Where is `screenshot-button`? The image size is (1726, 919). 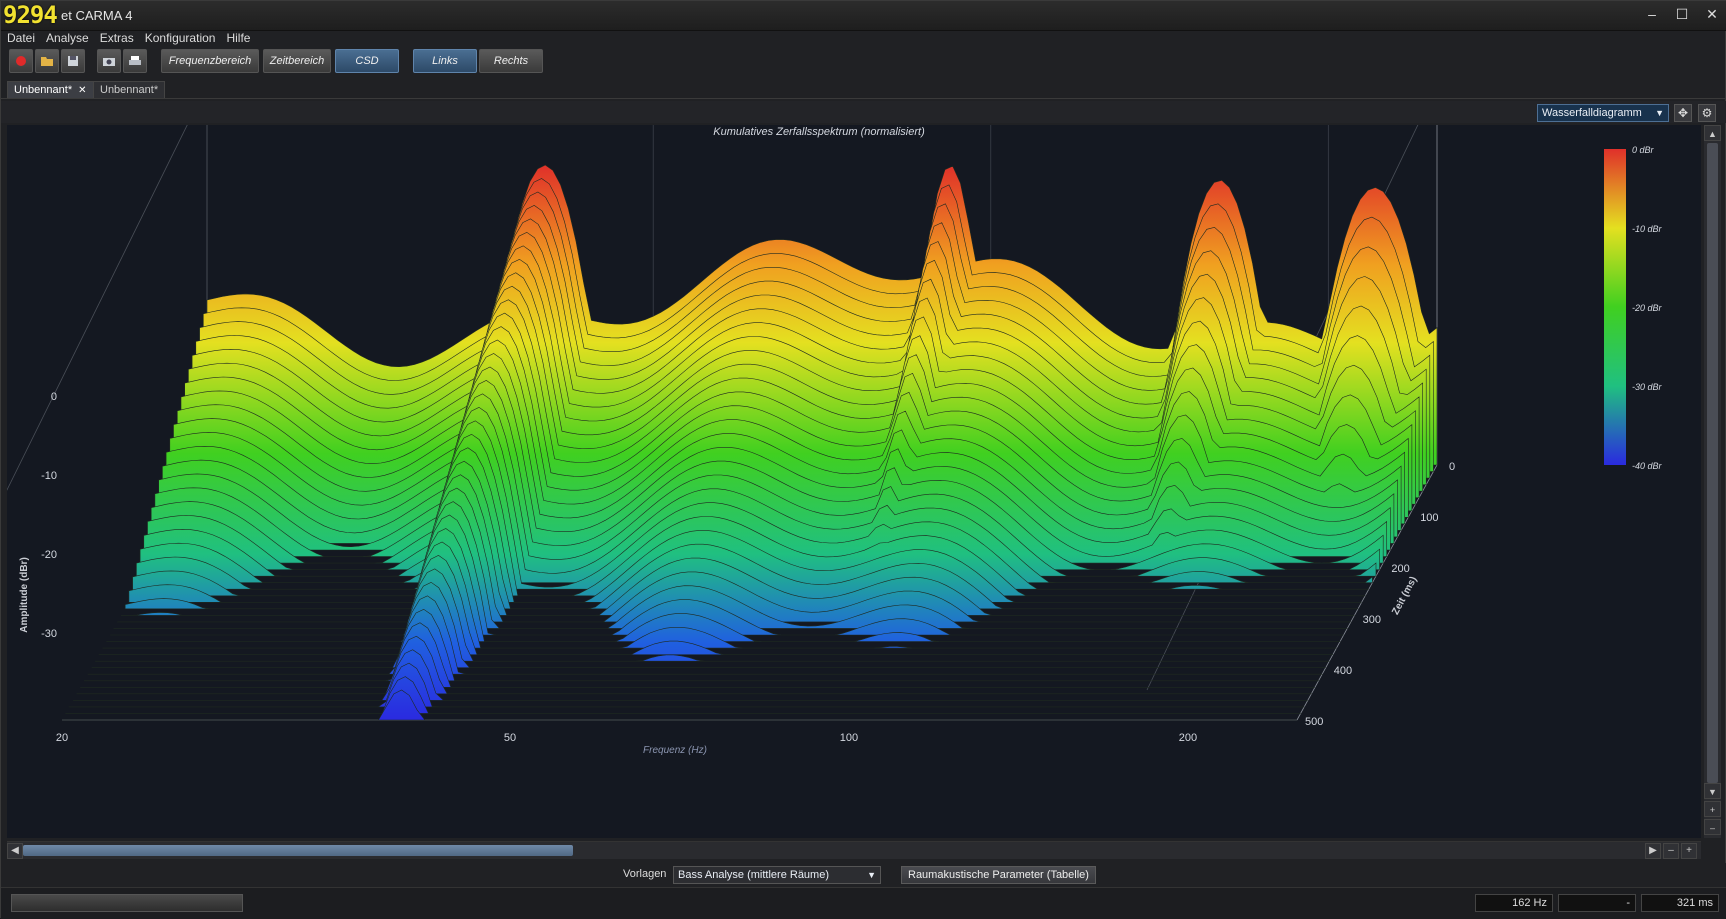 screenshot-button is located at coordinates (109, 61).